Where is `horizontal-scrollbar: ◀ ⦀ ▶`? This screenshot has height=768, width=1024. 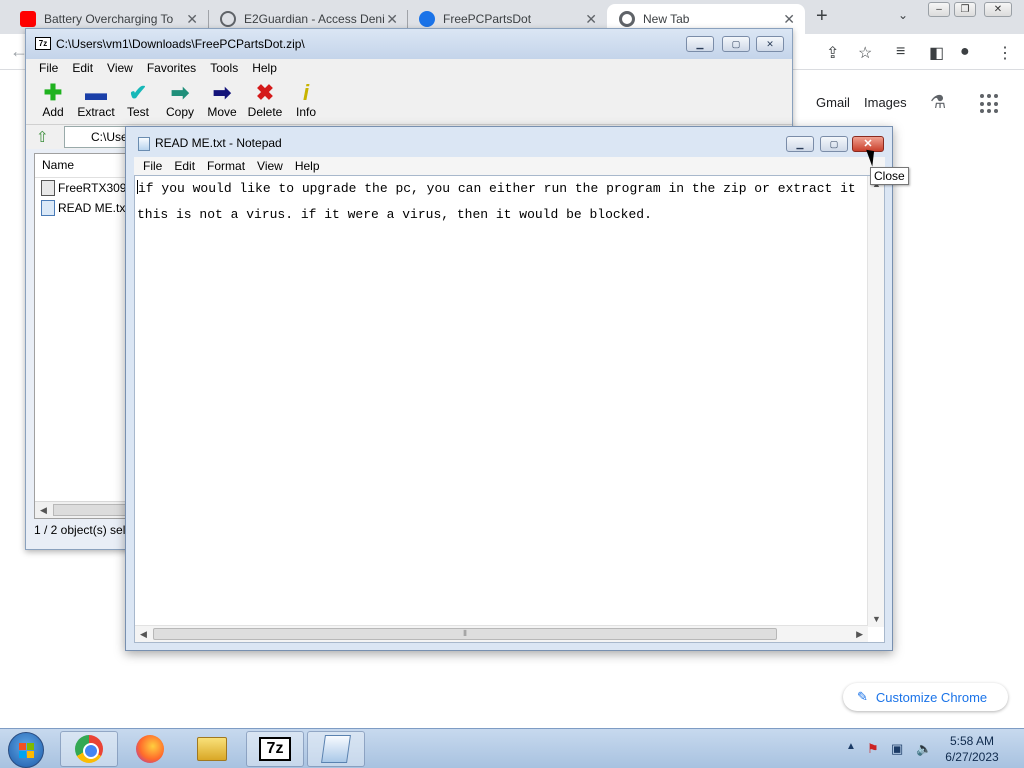
horizontal-scrollbar: ◀ ⦀ ▶ is located at coordinates (501, 633).